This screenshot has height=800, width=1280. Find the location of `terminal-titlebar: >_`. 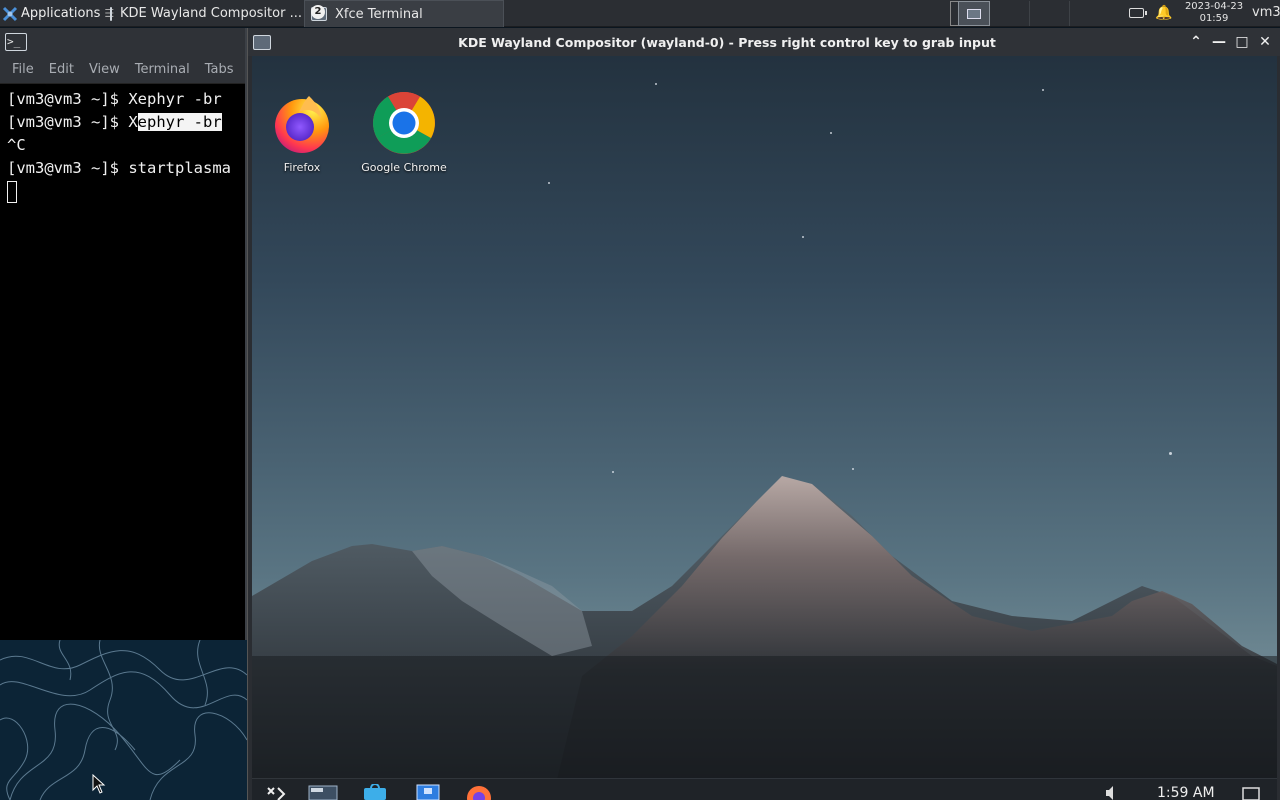

terminal-titlebar: >_ is located at coordinates (122, 42).